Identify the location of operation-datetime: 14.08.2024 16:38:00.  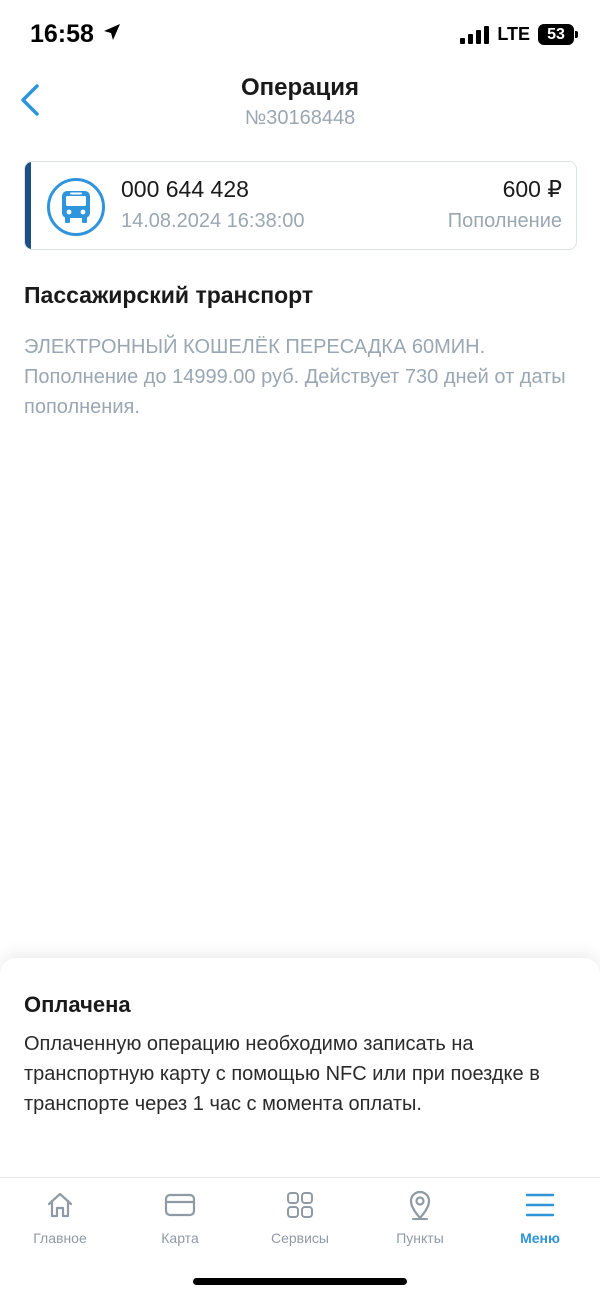
(213, 221).